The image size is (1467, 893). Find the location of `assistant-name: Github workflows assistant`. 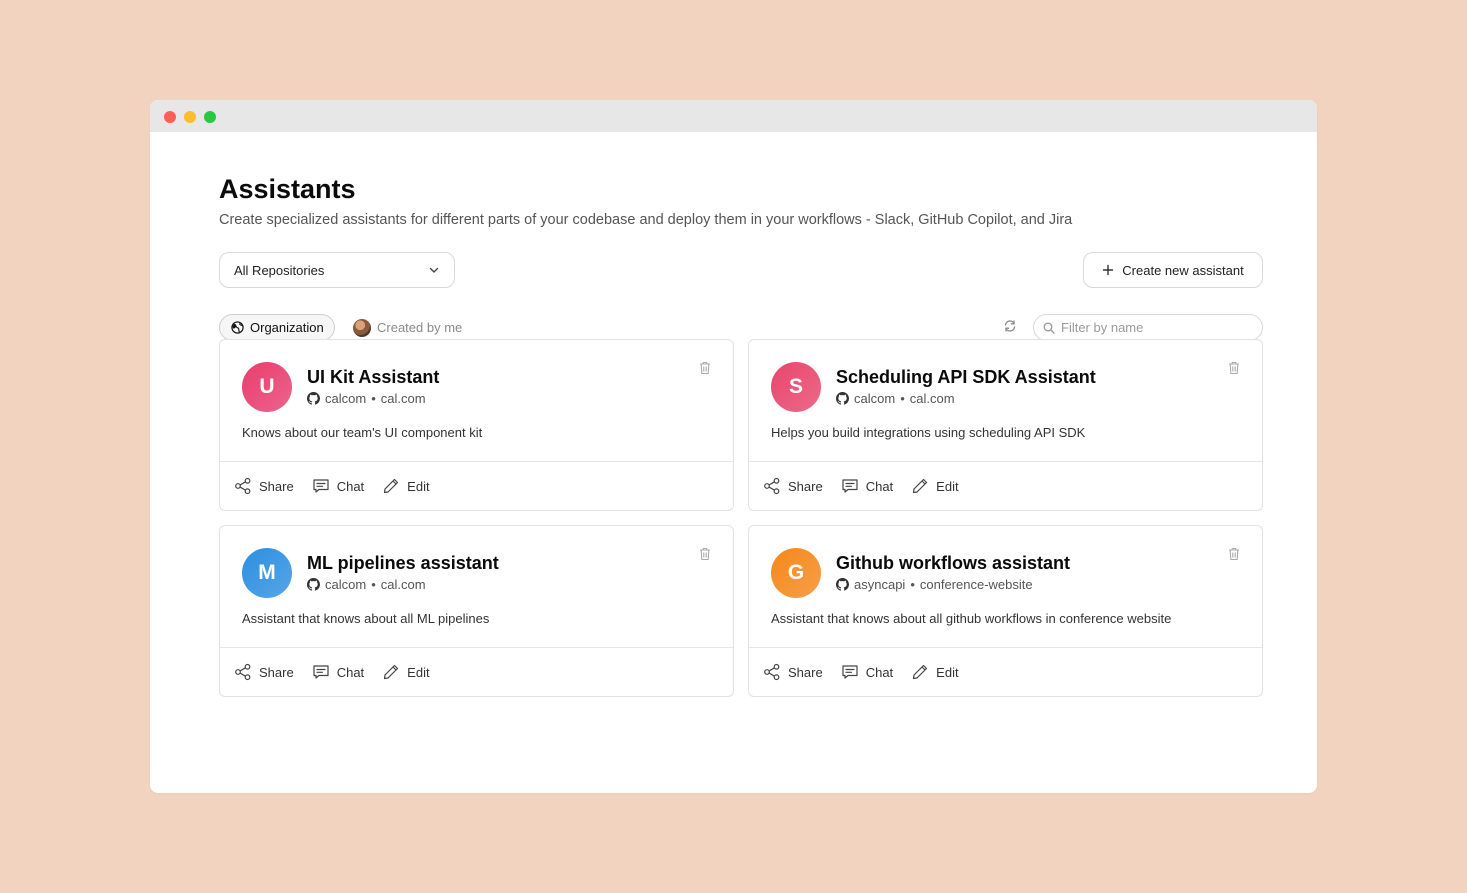

assistant-name: Github workflows assistant is located at coordinates (953, 563).